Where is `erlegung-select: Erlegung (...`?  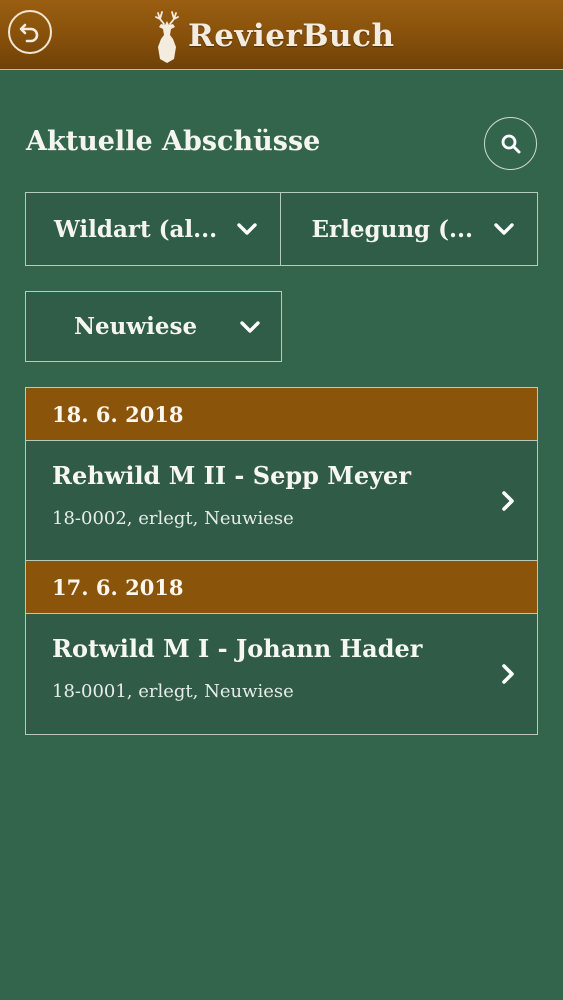 erlegung-select: Erlegung (... is located at coordinates (408, 229).